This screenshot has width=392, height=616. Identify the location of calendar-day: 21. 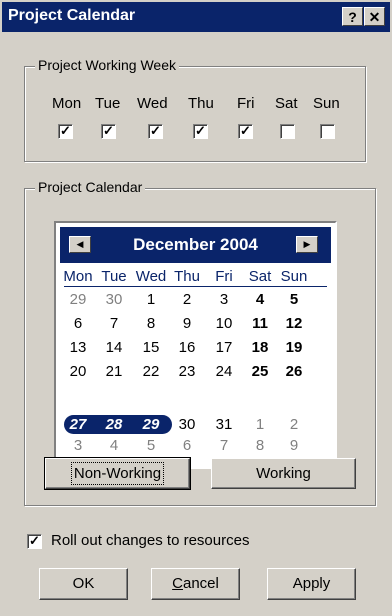
(114, 371).